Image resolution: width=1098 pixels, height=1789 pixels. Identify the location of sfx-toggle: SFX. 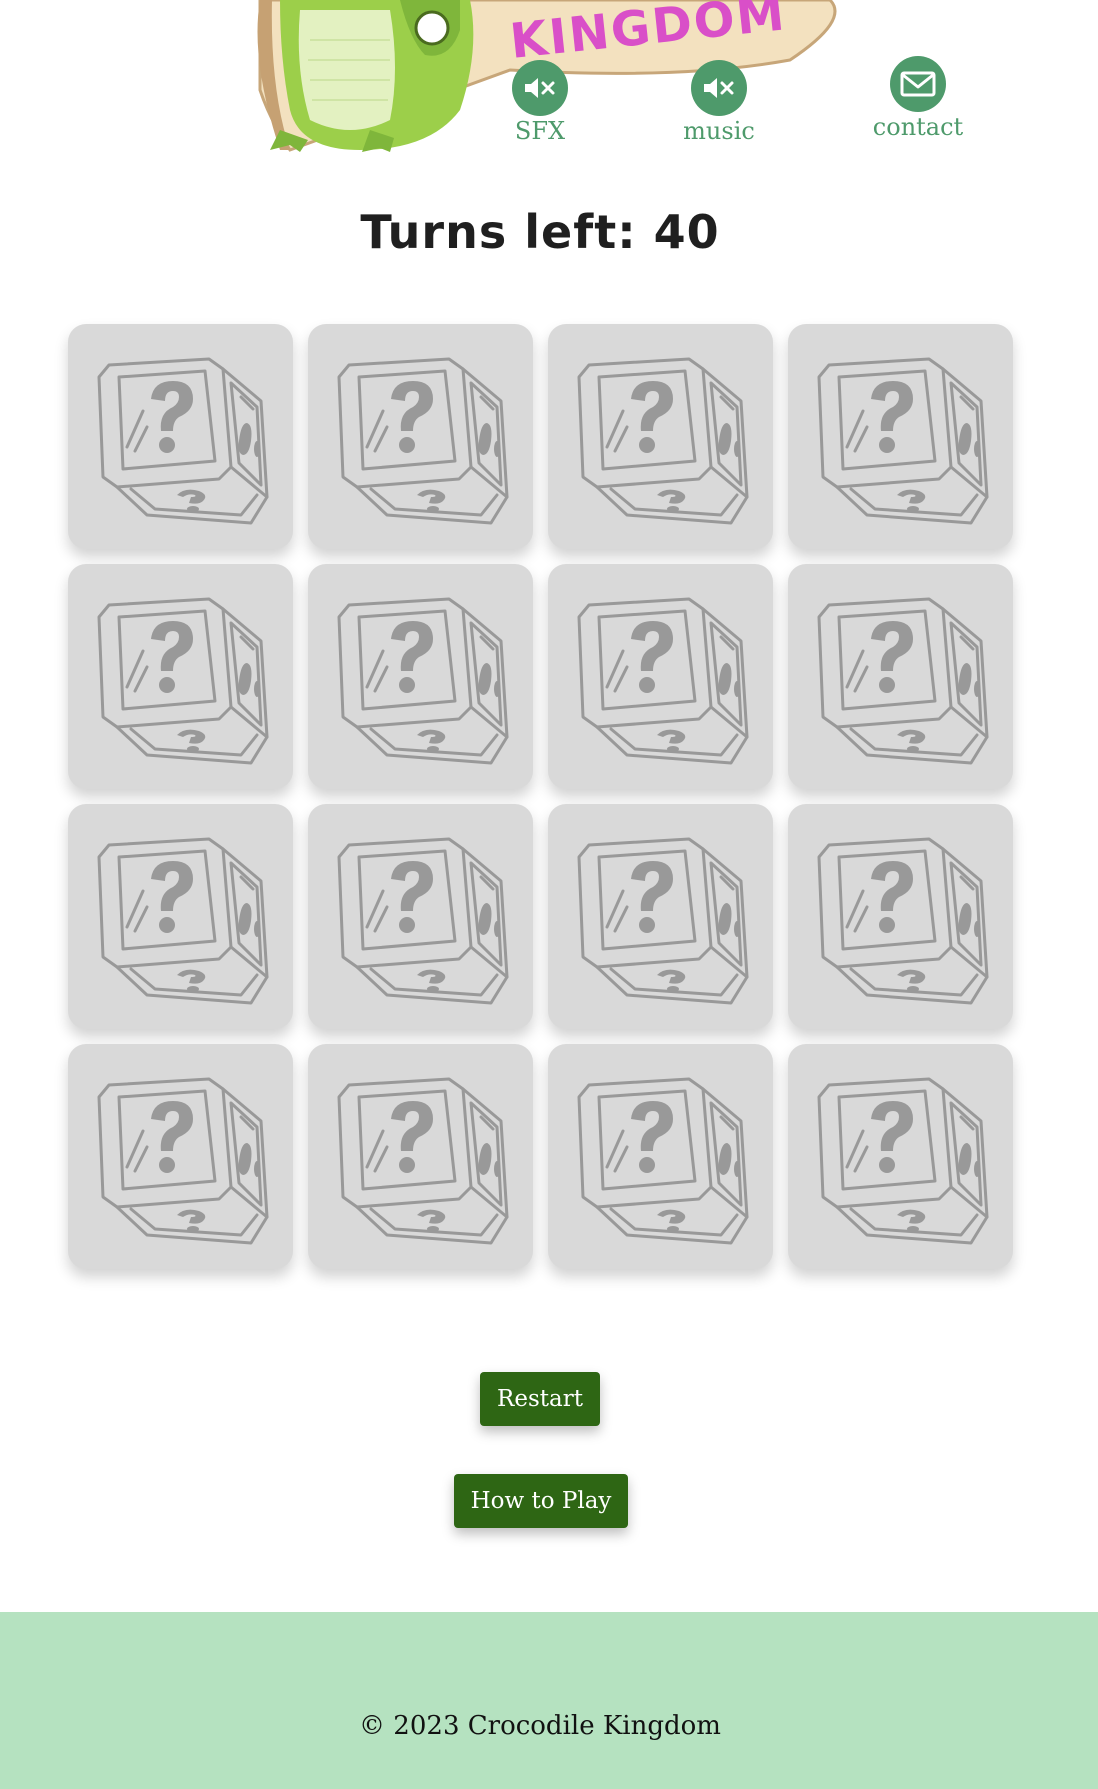
(540, 102).